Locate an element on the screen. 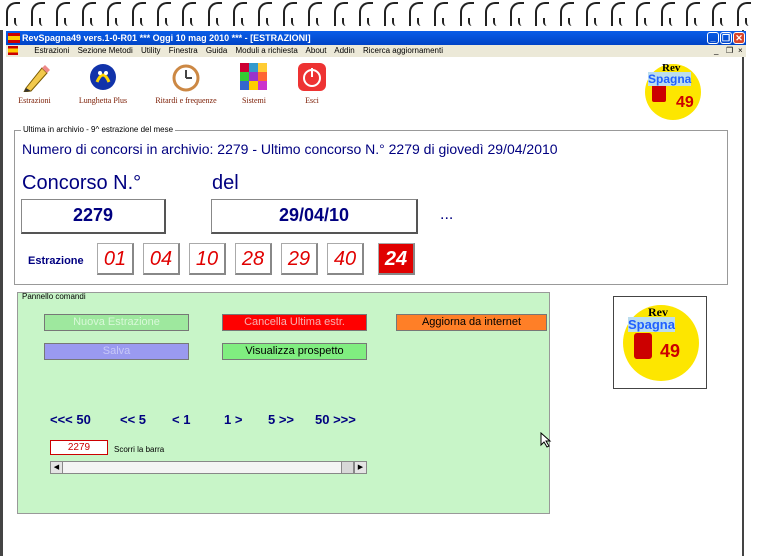 The width and height of the screenshot is (757, 556). menu-addin: Addin is located at coordinates (344, 50).